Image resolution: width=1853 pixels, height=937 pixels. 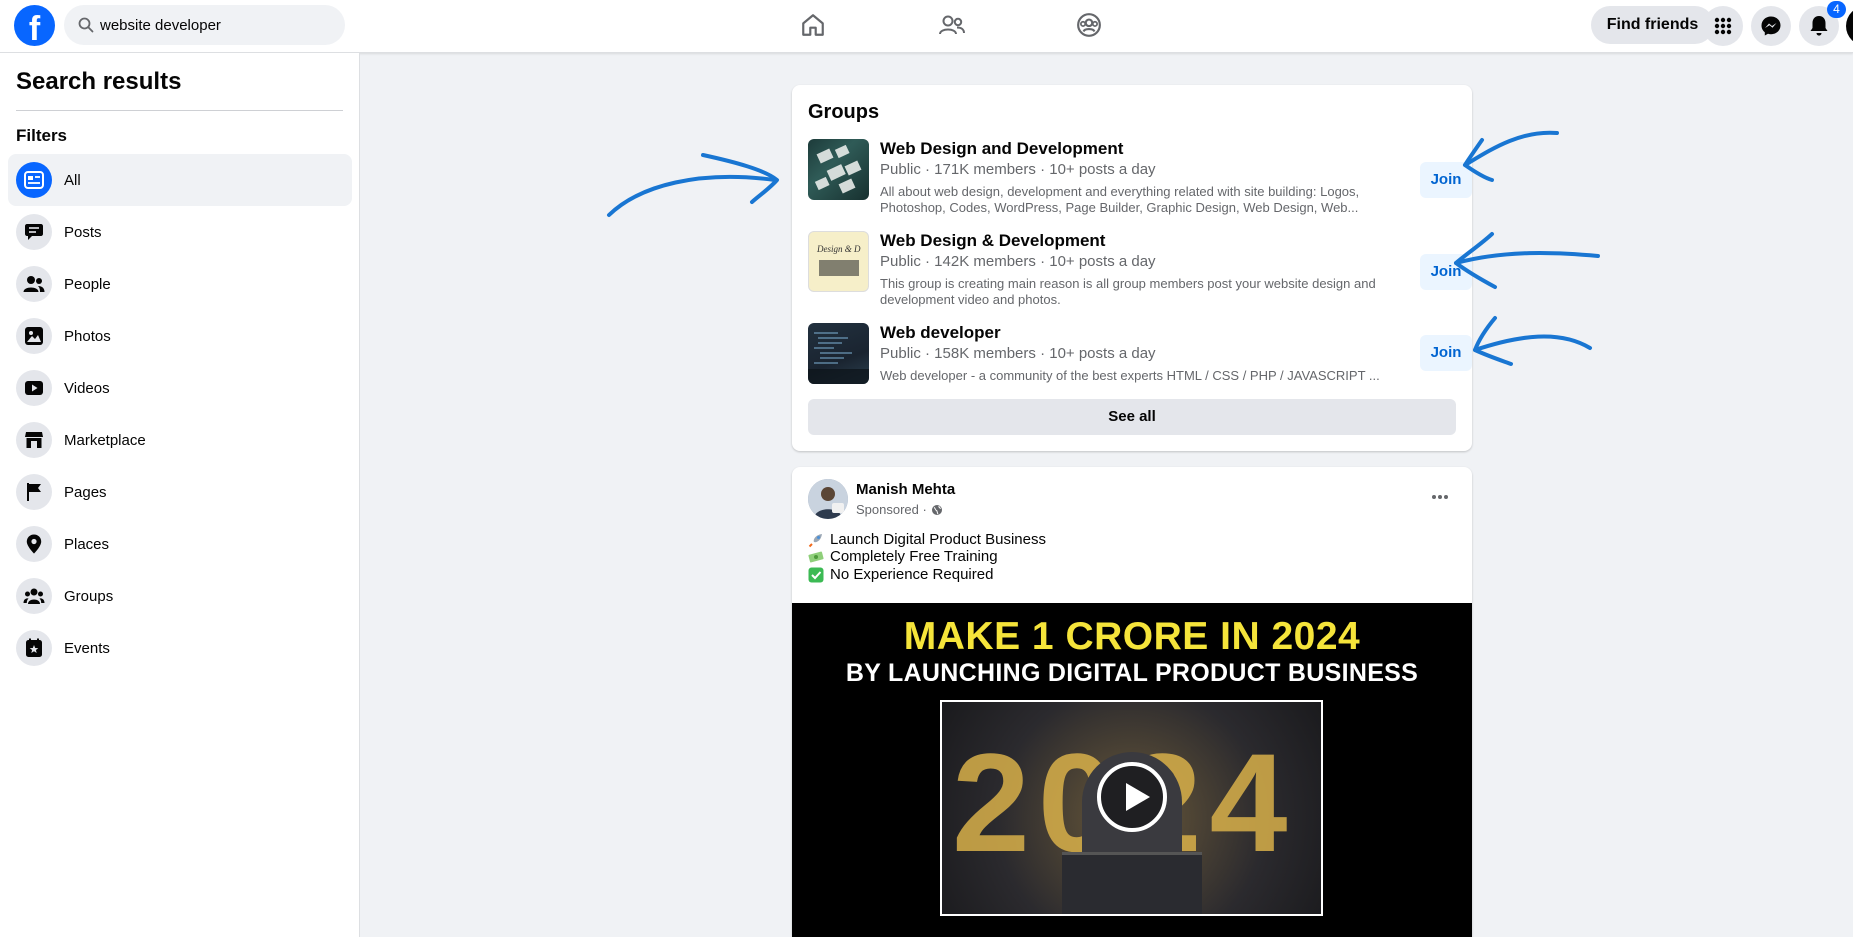 I want to click on filter-item-groups: Groups, so click(x=180, y=596).